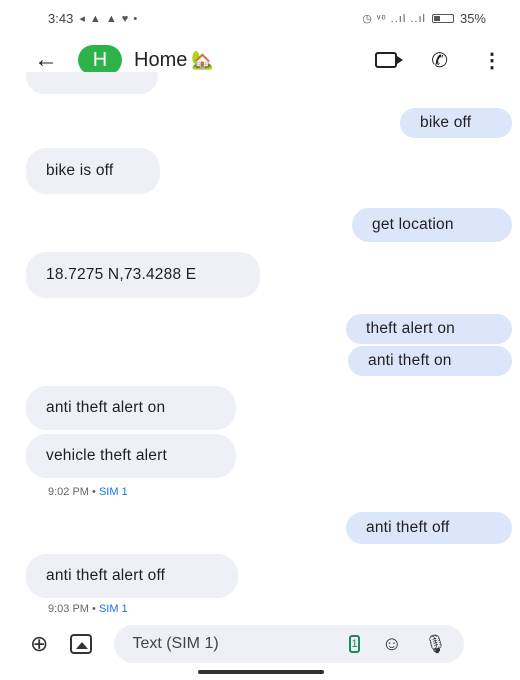  Describe the element at coordinates (442, 18) in the screenshot. I see `battery-icon` at that location.